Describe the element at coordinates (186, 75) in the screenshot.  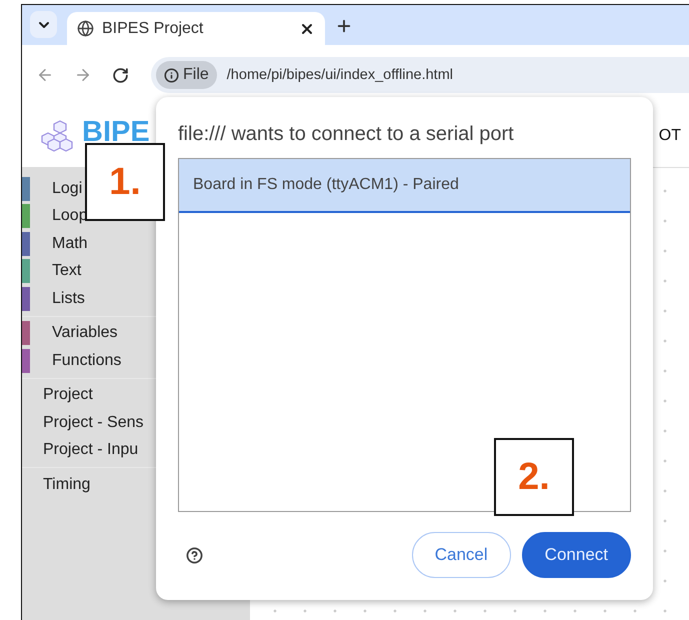
I see `site-info-chip: File` at that location.